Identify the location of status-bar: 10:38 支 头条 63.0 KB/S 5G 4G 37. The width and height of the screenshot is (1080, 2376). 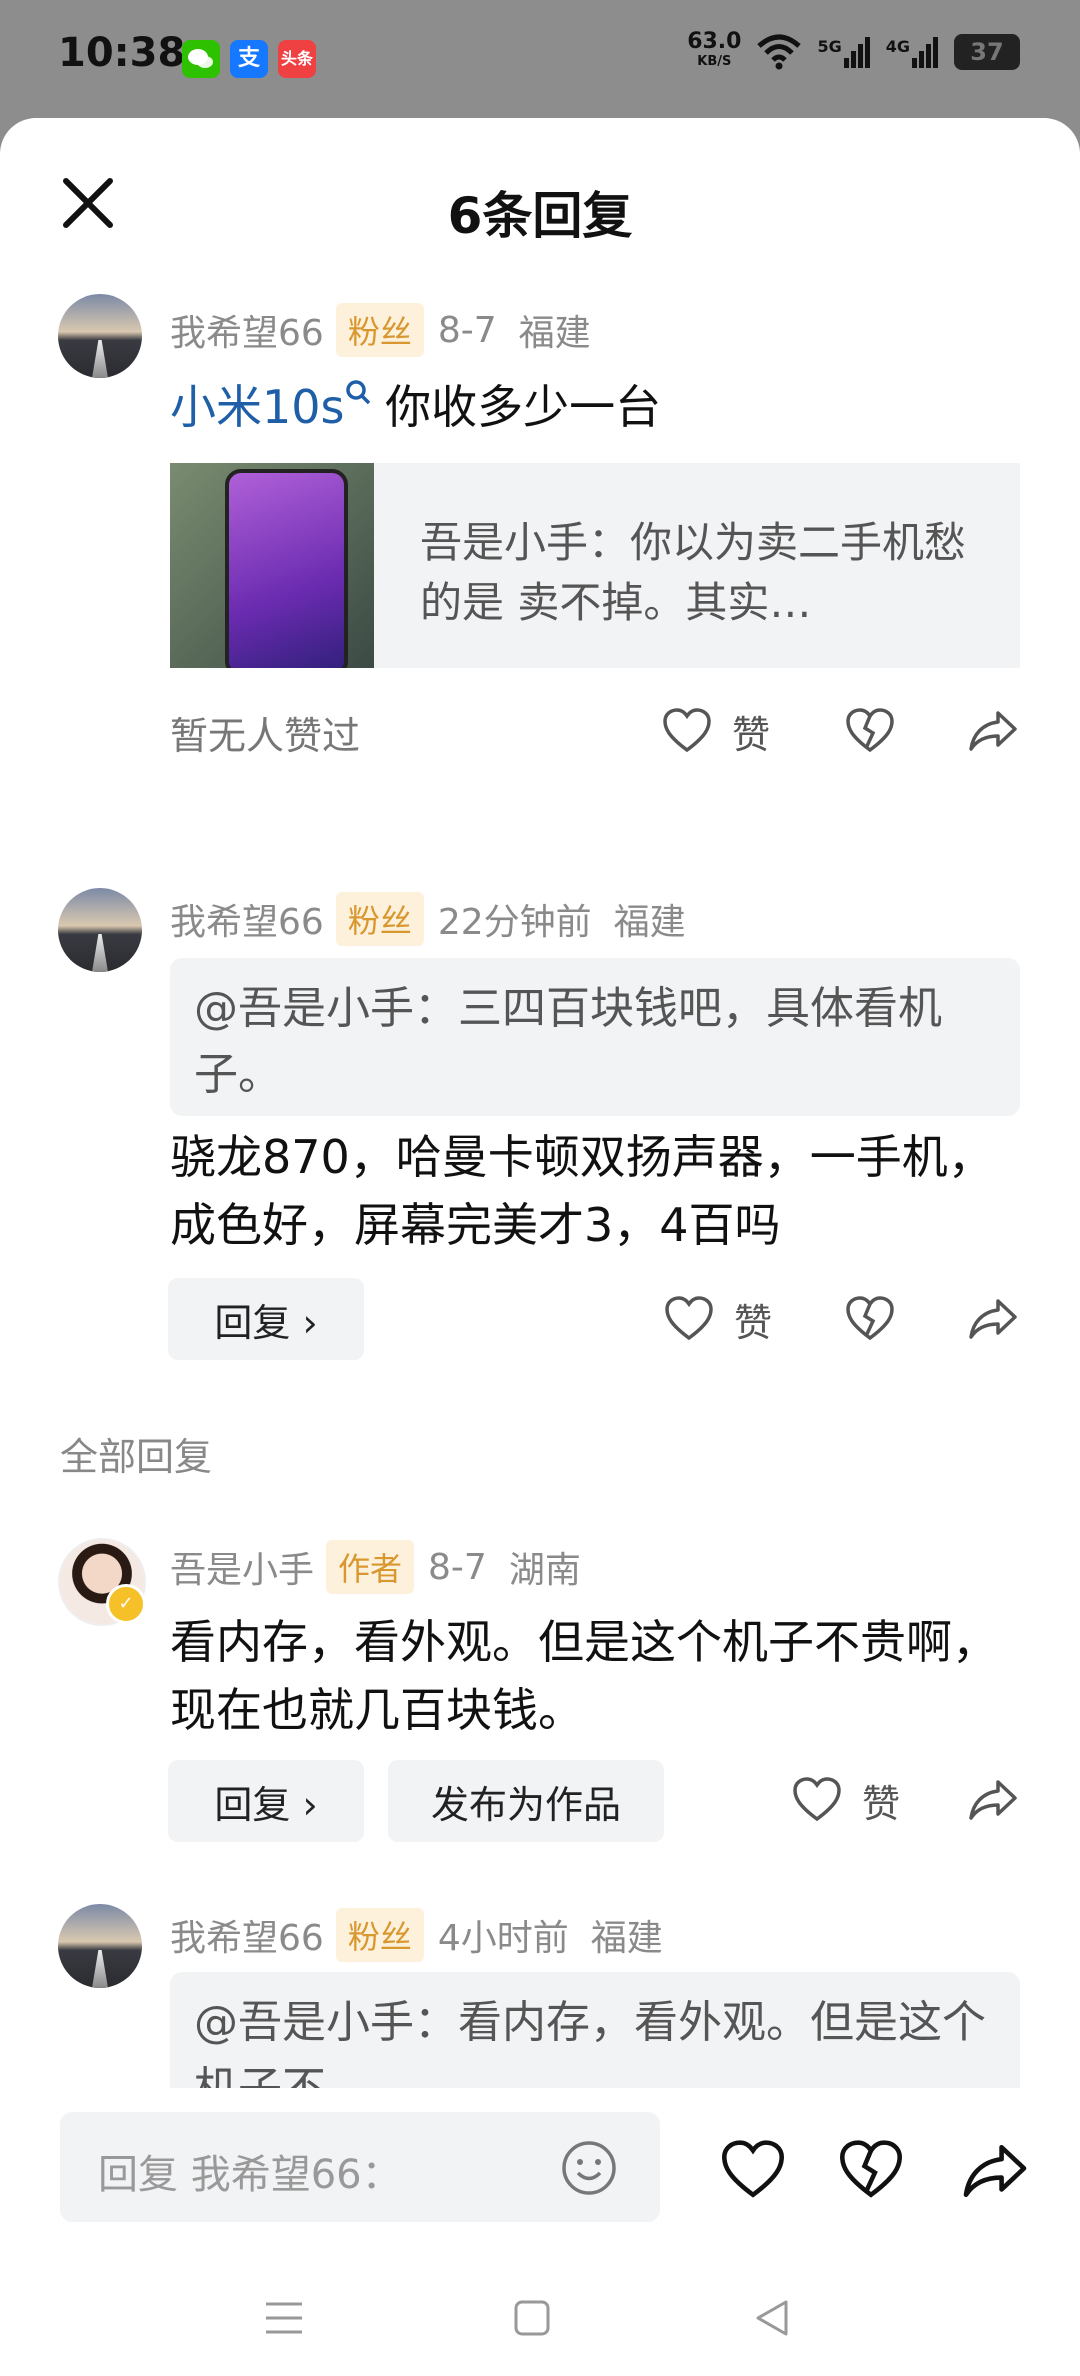
(540, 59).